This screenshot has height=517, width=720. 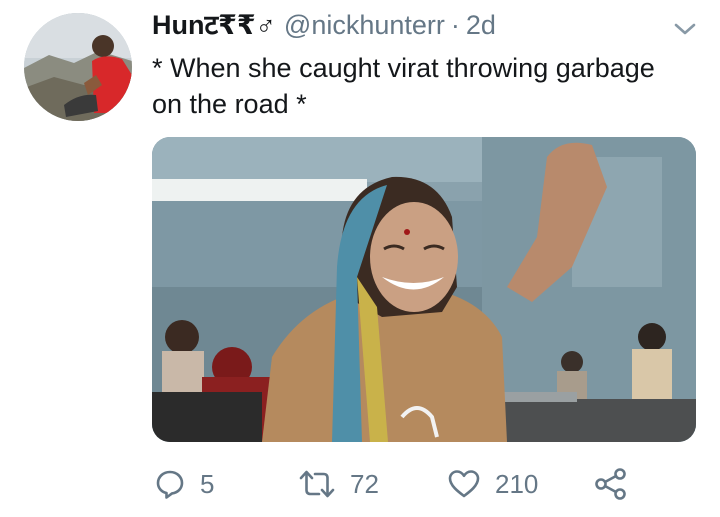 I want to click on action-bar: 5 72 210, so click(x=360, y=484).